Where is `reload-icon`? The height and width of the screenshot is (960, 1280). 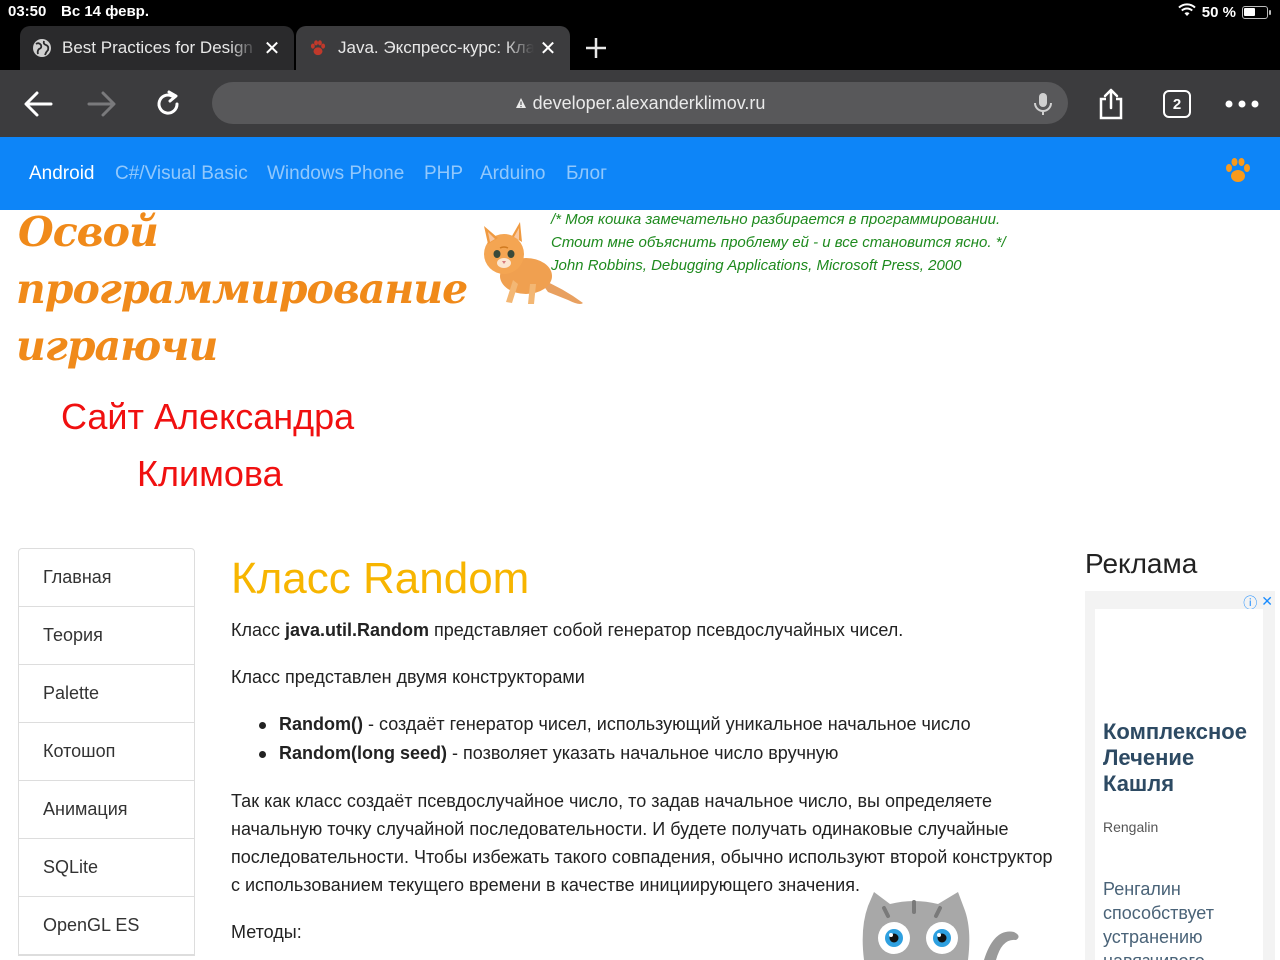
reload-icon is located at coordinates (168, 102).